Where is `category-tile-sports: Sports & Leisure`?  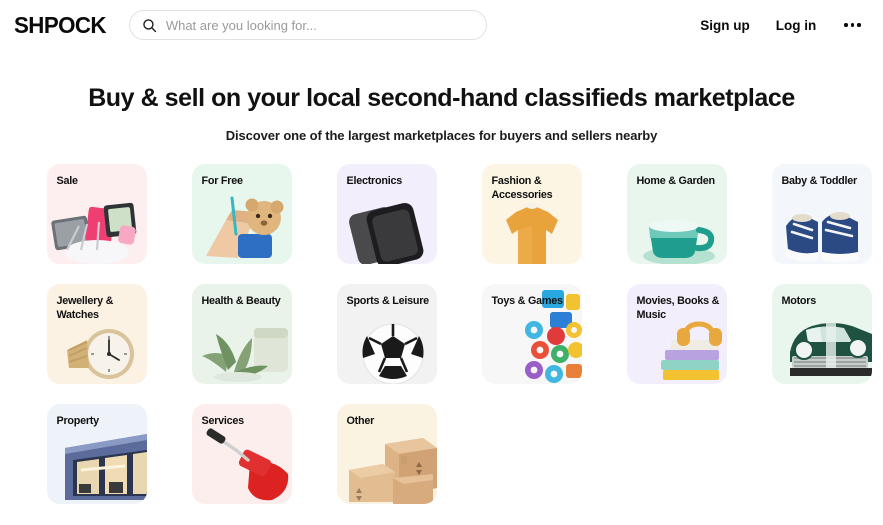 category-tile-sports: Sports & Leisure is located at coordinates (386, 333).